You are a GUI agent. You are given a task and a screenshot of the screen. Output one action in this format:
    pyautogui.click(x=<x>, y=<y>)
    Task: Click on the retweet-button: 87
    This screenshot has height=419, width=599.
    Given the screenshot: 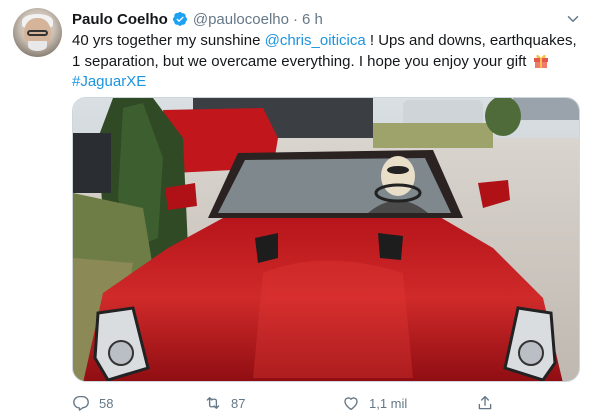 What is the action you would take?
    pyautogui.click(x=224, y=403)
    